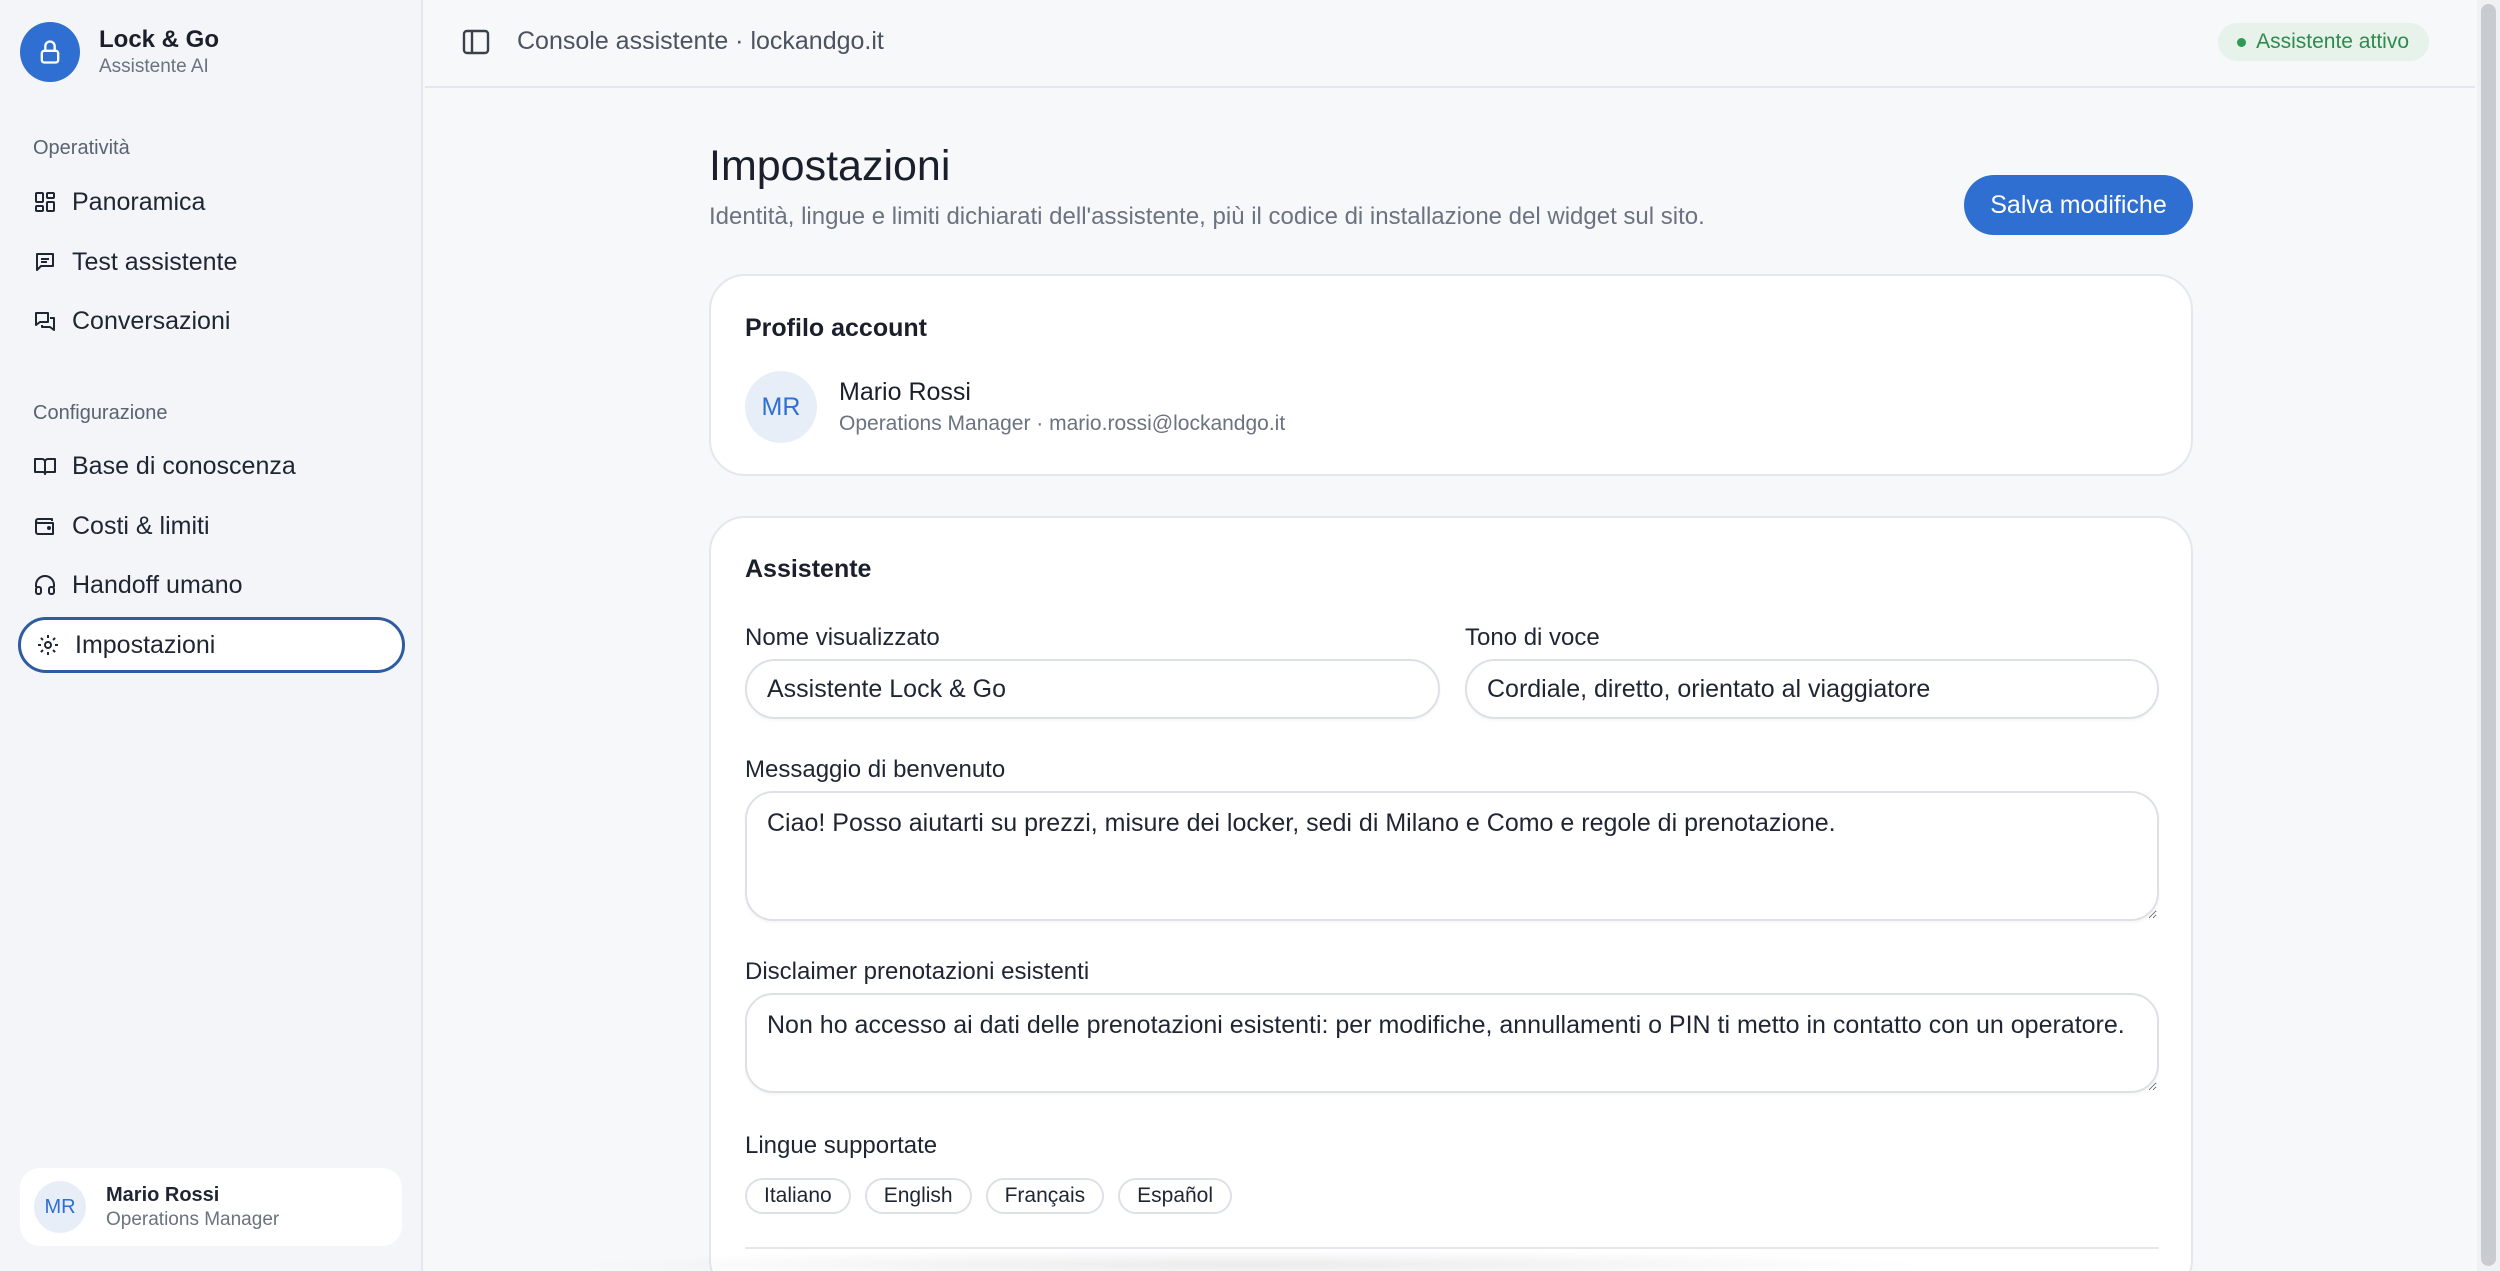 The height and width of the screenshot is (1271, 2500). What do you see at coordinates (211, 526) in the screenshot?
I see `sidebar-item-costi-limiti: Costi & limiti` at bounding box center [211, 526].